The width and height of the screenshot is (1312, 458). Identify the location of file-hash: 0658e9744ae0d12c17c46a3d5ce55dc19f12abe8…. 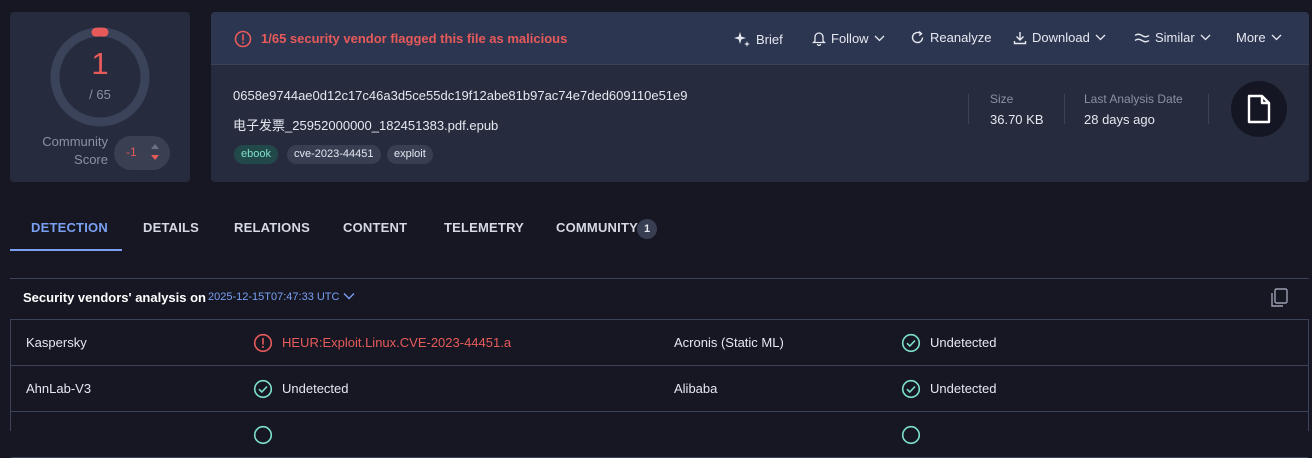
(460, 95).